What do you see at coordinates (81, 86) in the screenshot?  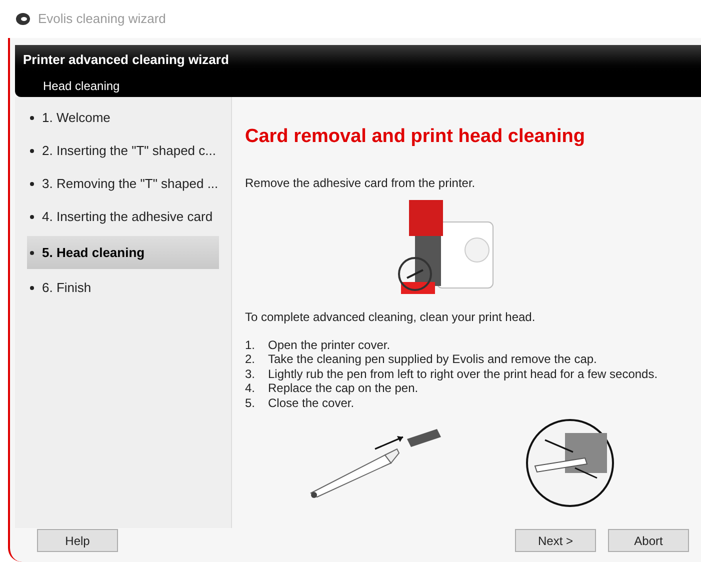 I see `wizard-subtitle: Head cleaning` at bounding box center [81, 86].